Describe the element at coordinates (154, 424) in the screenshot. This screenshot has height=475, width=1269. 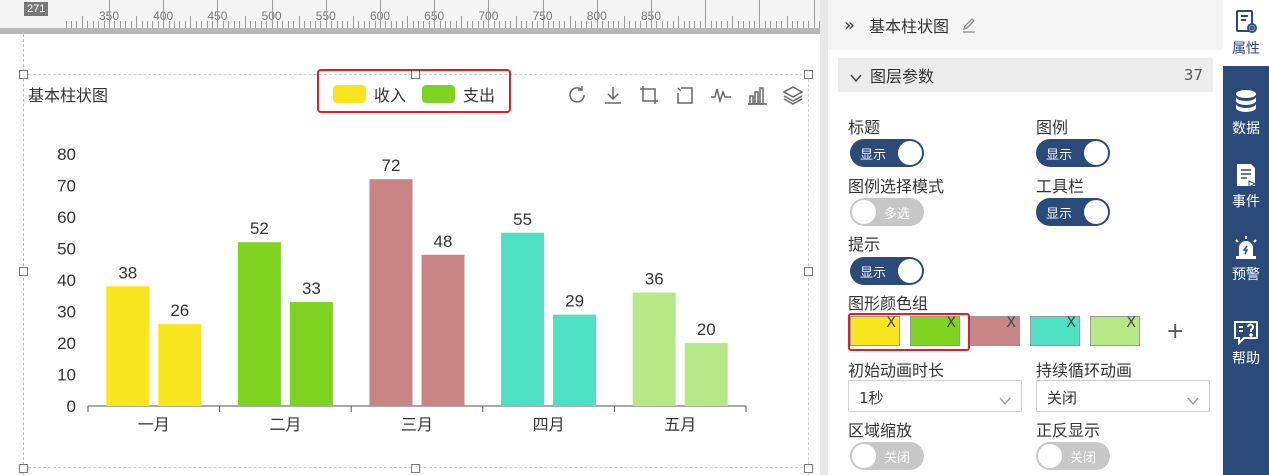
I see `x-tick-label: 一月` at that location.